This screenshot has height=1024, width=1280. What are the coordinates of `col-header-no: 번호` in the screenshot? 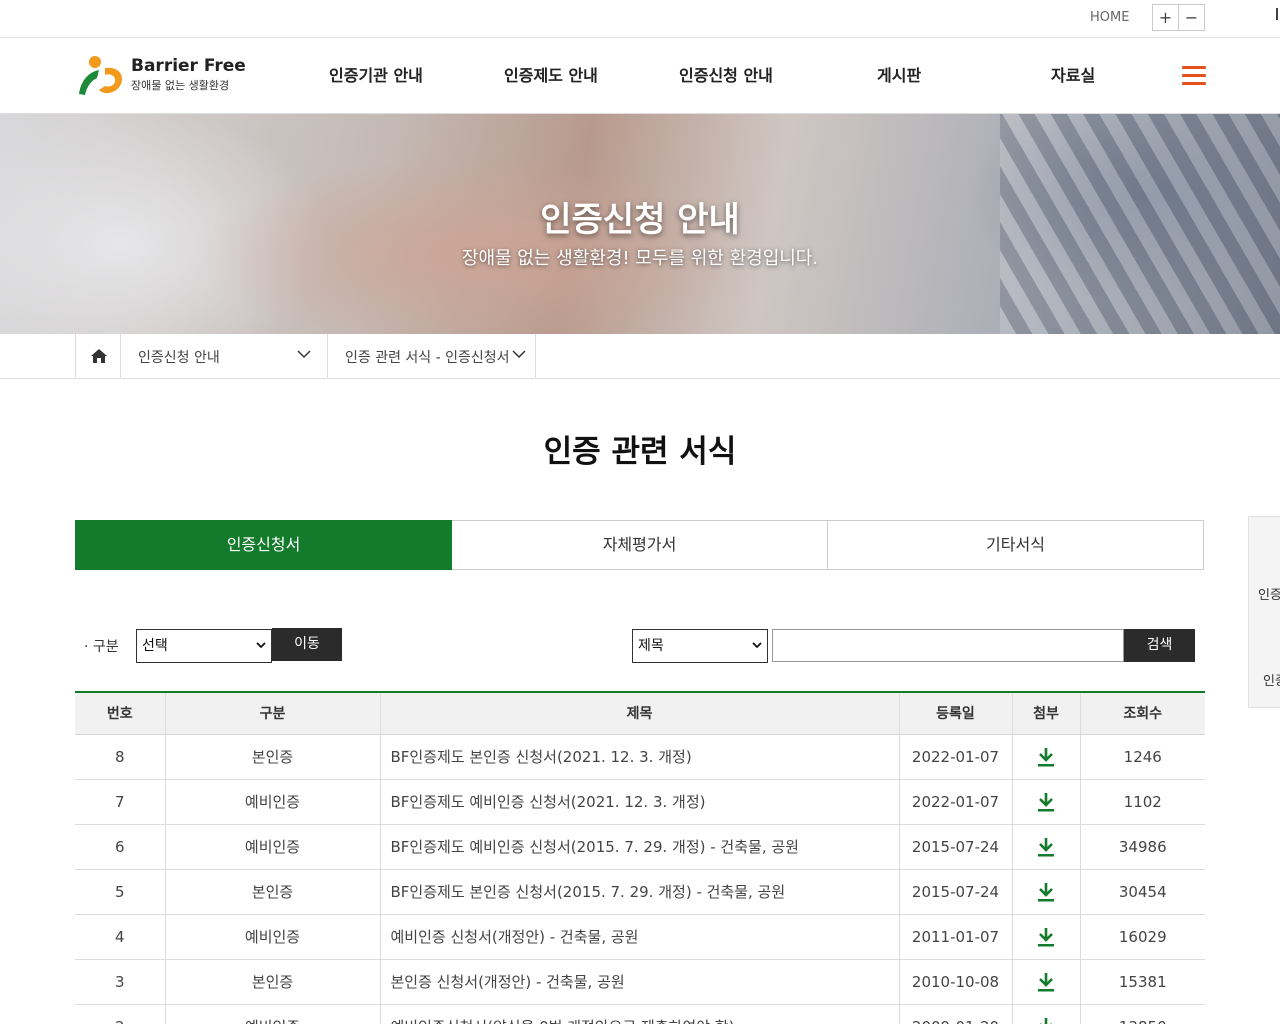 It's located at (120, 713).